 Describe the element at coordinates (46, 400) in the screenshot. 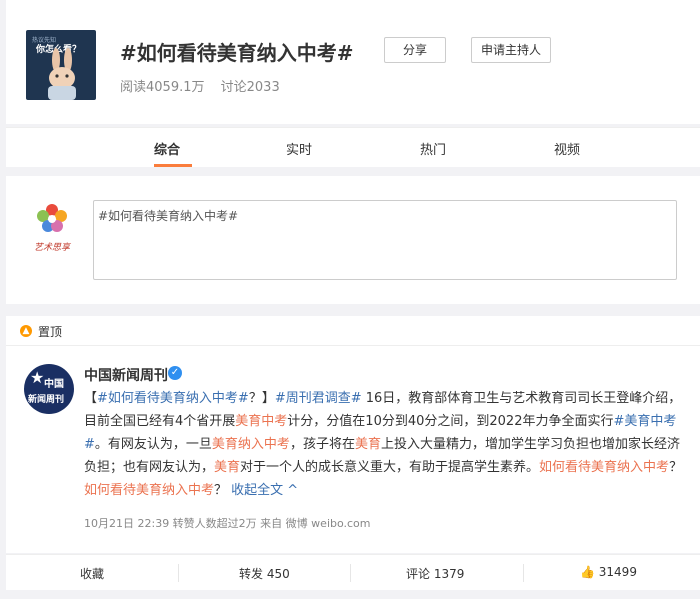

I see `avatar-line2: 新闻周刊` at that location.